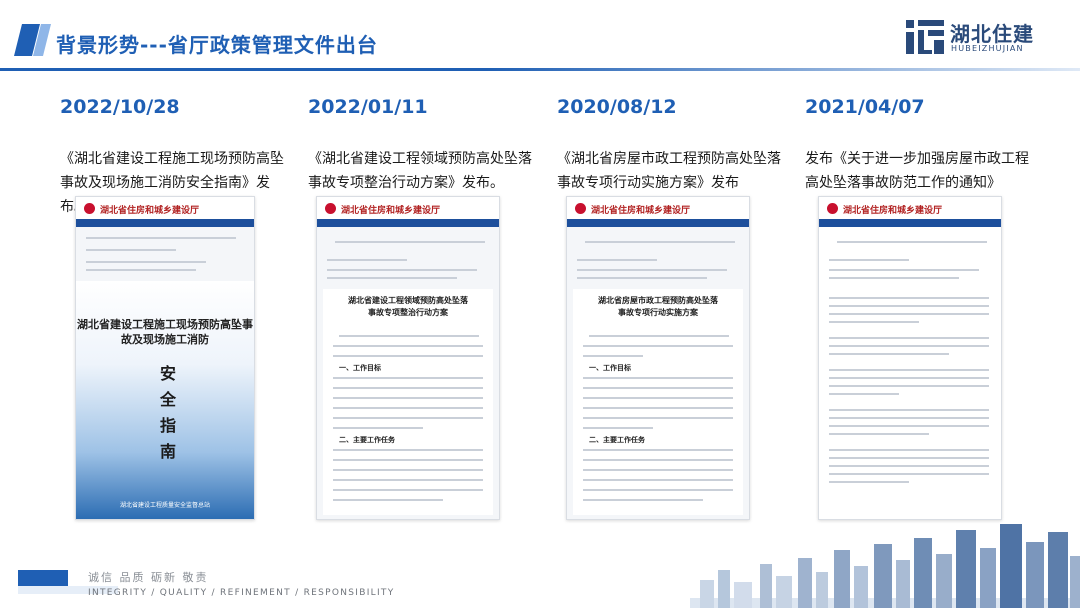 This screenshot has height=608, width=1080. I want to click on footer-accent-block, so click(43, 578).